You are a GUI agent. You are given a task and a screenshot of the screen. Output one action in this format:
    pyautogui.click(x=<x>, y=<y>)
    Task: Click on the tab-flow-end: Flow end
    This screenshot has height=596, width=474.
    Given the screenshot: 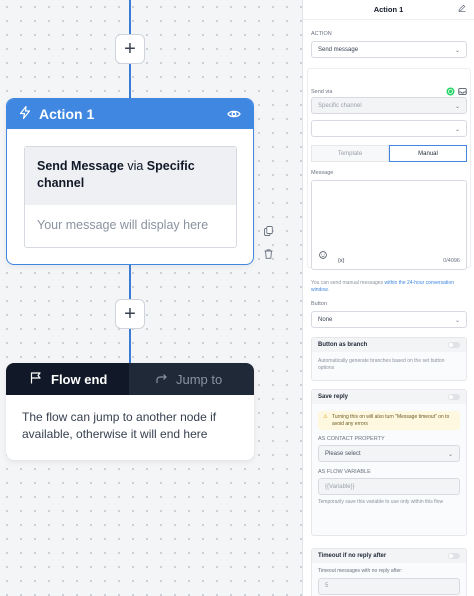 What is the action you would take?
    pyautogui.click(x=67, y=379)
    